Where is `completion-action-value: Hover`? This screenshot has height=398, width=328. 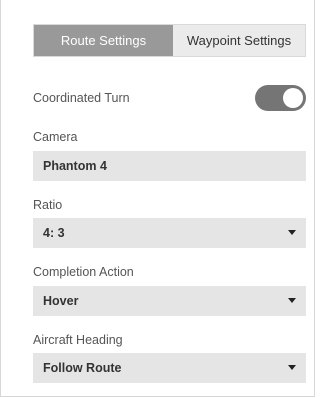 completion-action-value: Hover is located at coordinates (61, 301).